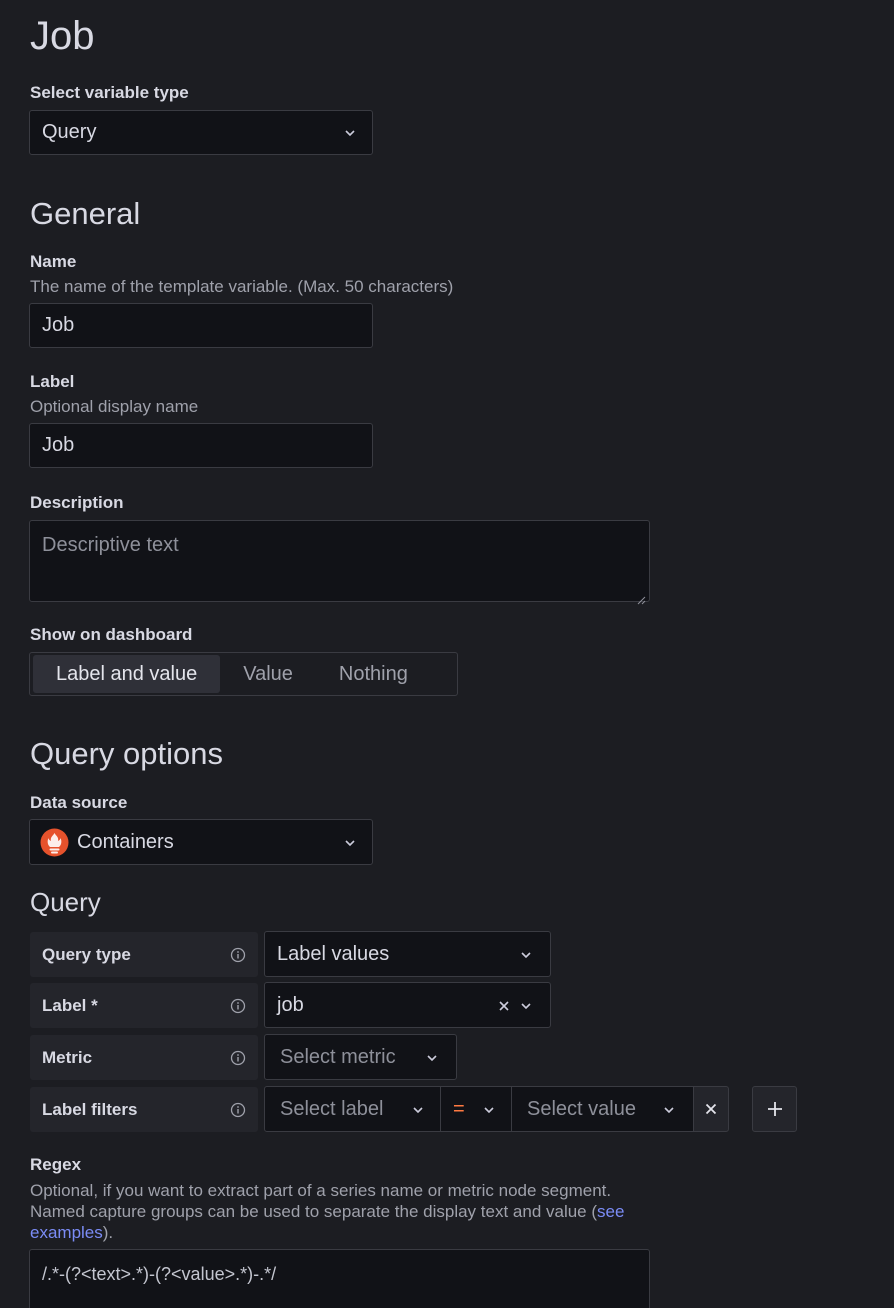 The width and height of the screenshot is (894, 1308). What do you see at coordinates (144, 954) in the screenshot?
I see `query-type-label: Query type` at bounding box center [144, 954].